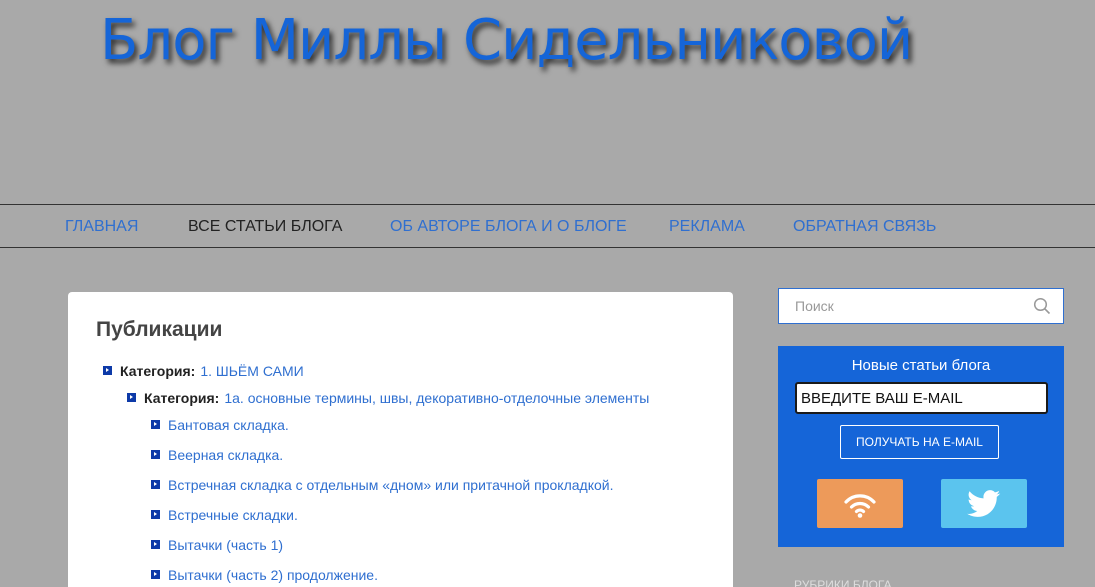 The image size is (1095, 587). Describe the element at coordinates (159, 329) in the screenshot. I see `page-title: Публикации` at that location.